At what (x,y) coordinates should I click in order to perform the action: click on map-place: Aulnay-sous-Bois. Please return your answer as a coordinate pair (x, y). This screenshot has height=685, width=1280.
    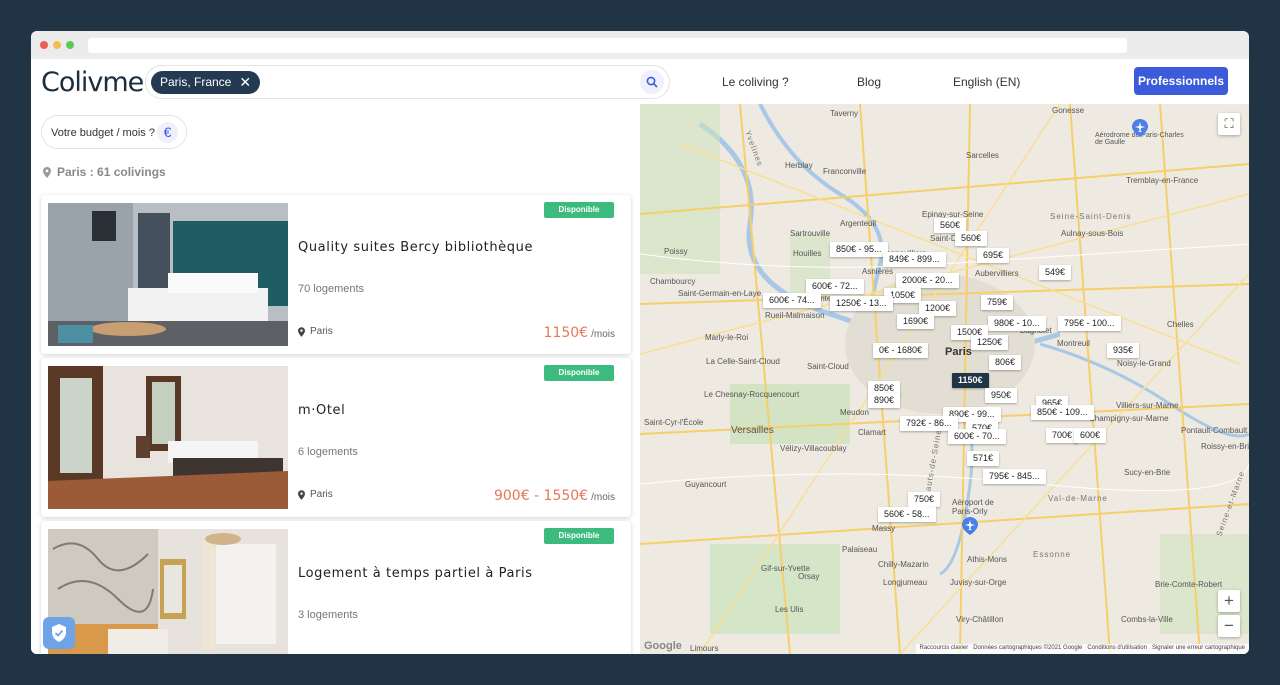
    Looking at the image, I should click on (1092, 233).